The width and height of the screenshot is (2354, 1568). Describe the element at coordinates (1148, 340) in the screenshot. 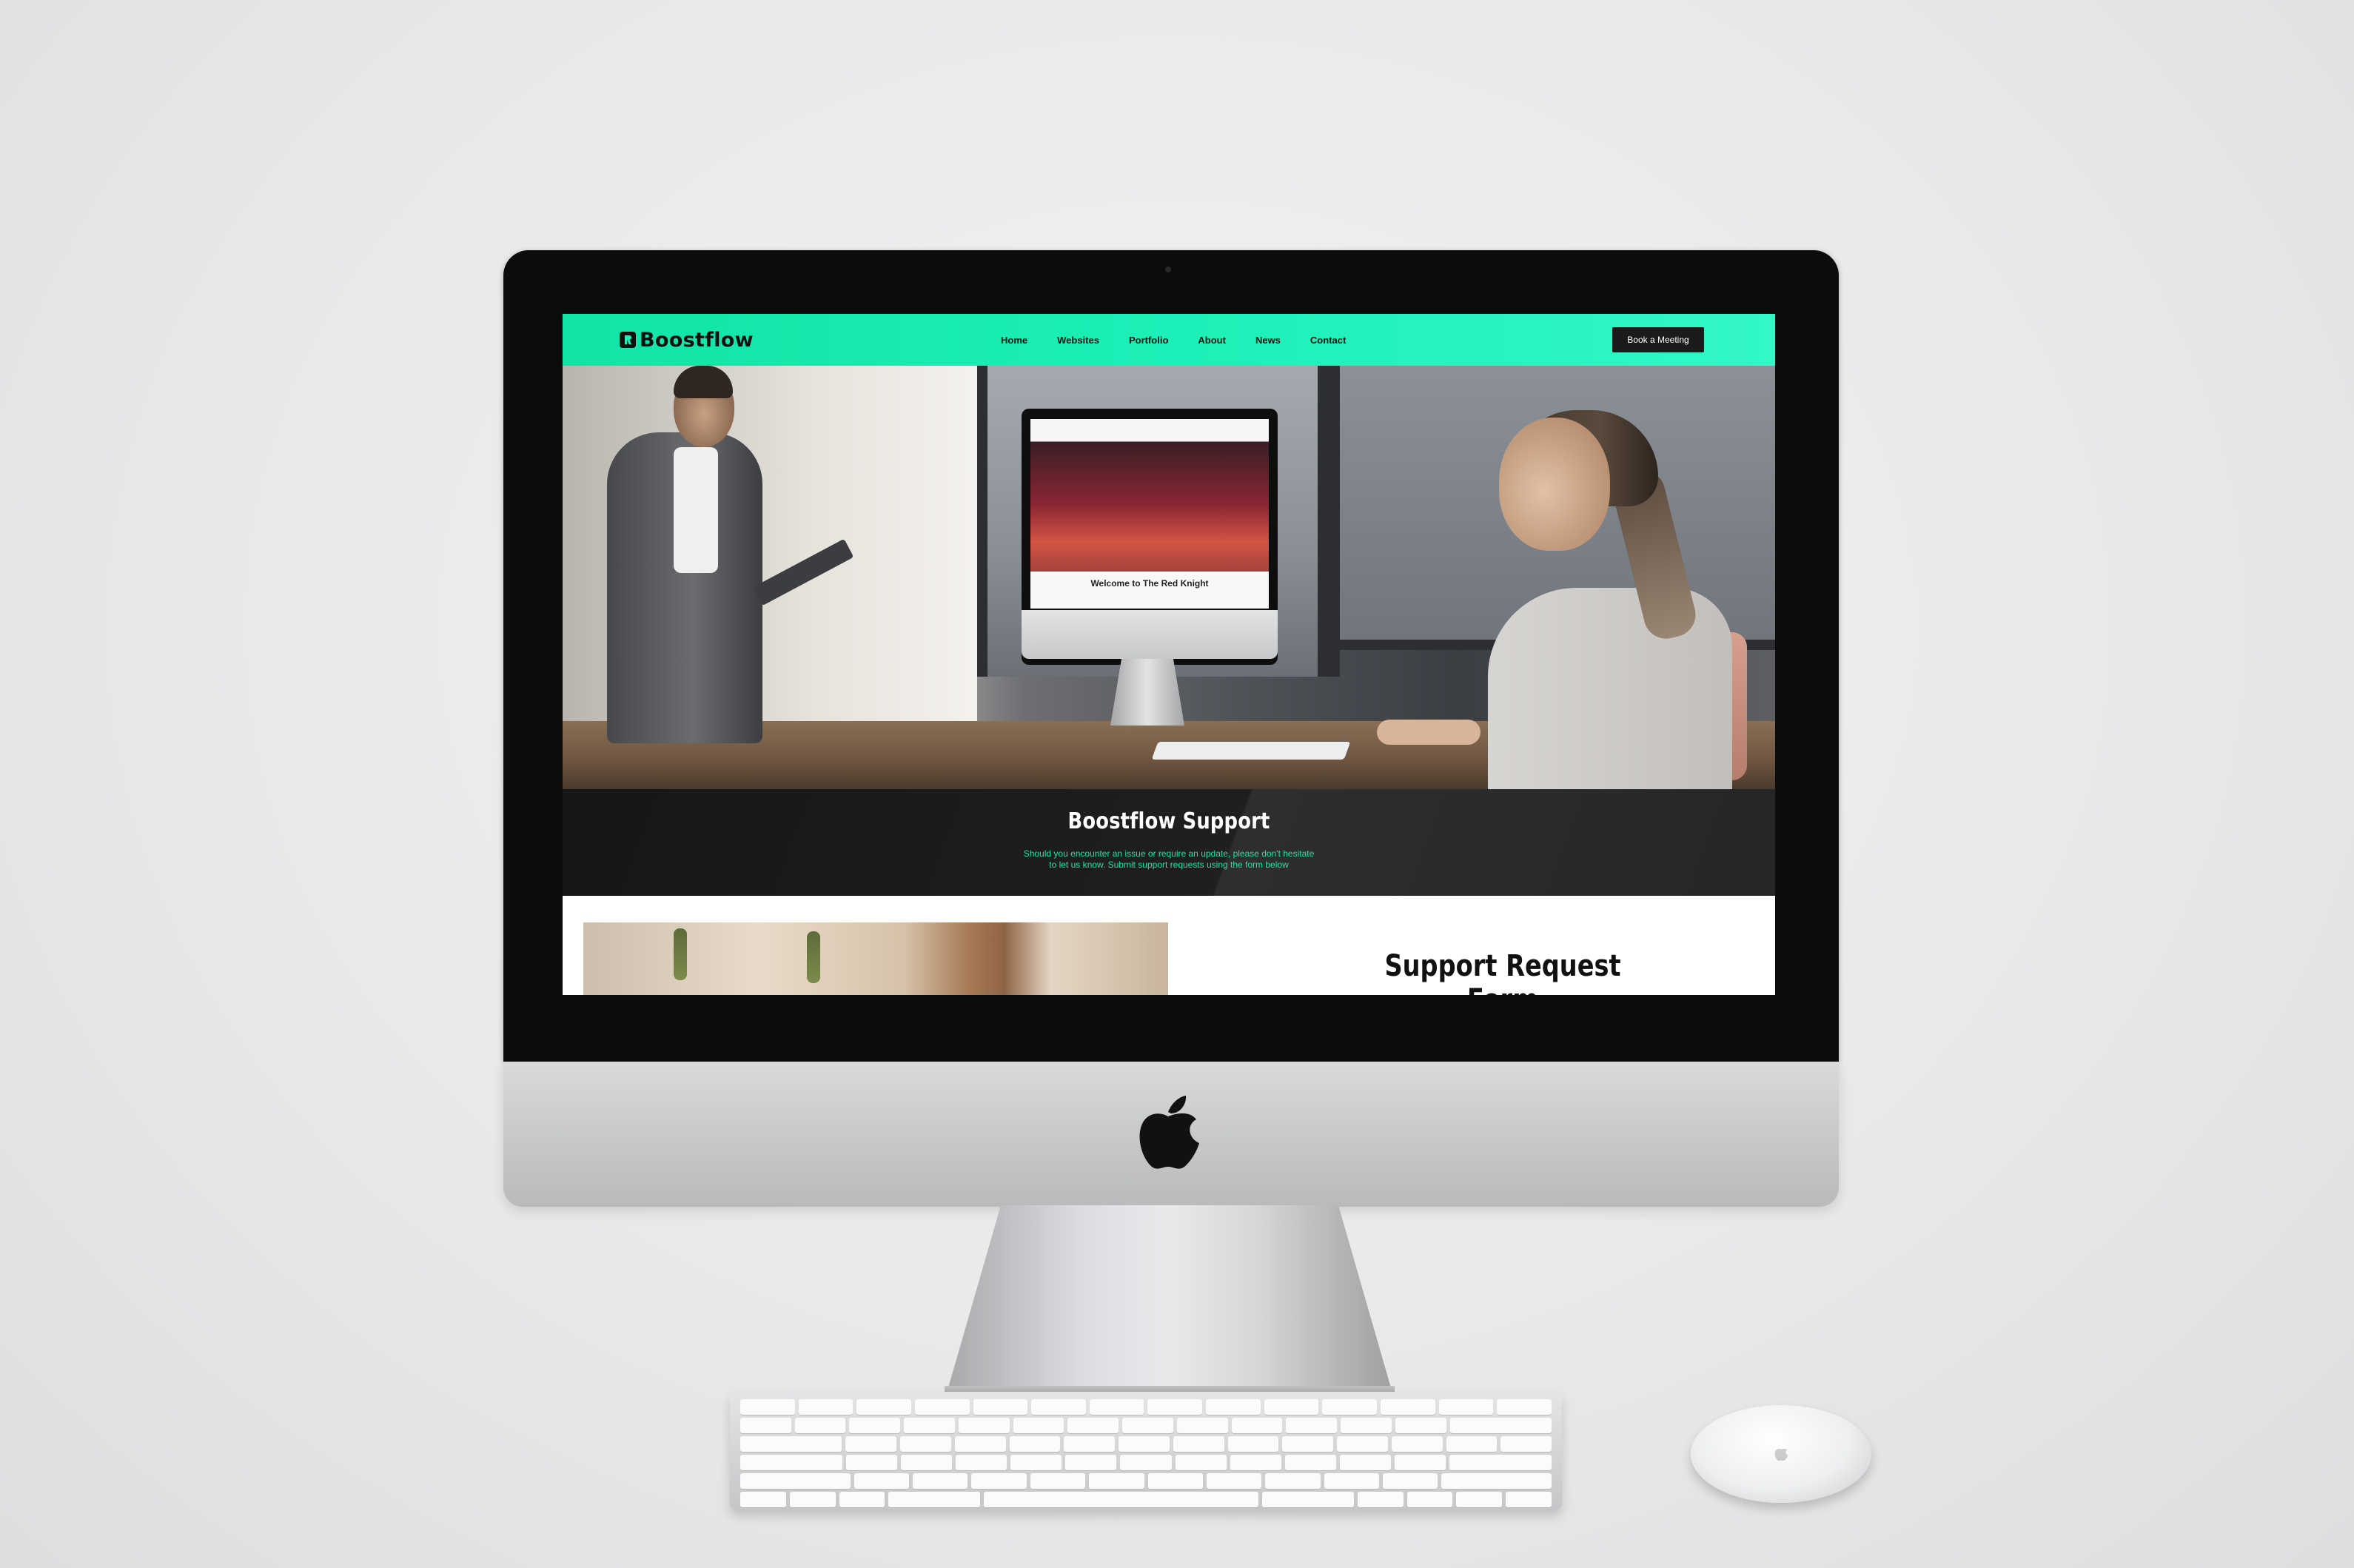

I see `nav-item-portfolio: Portfolio` at that location.